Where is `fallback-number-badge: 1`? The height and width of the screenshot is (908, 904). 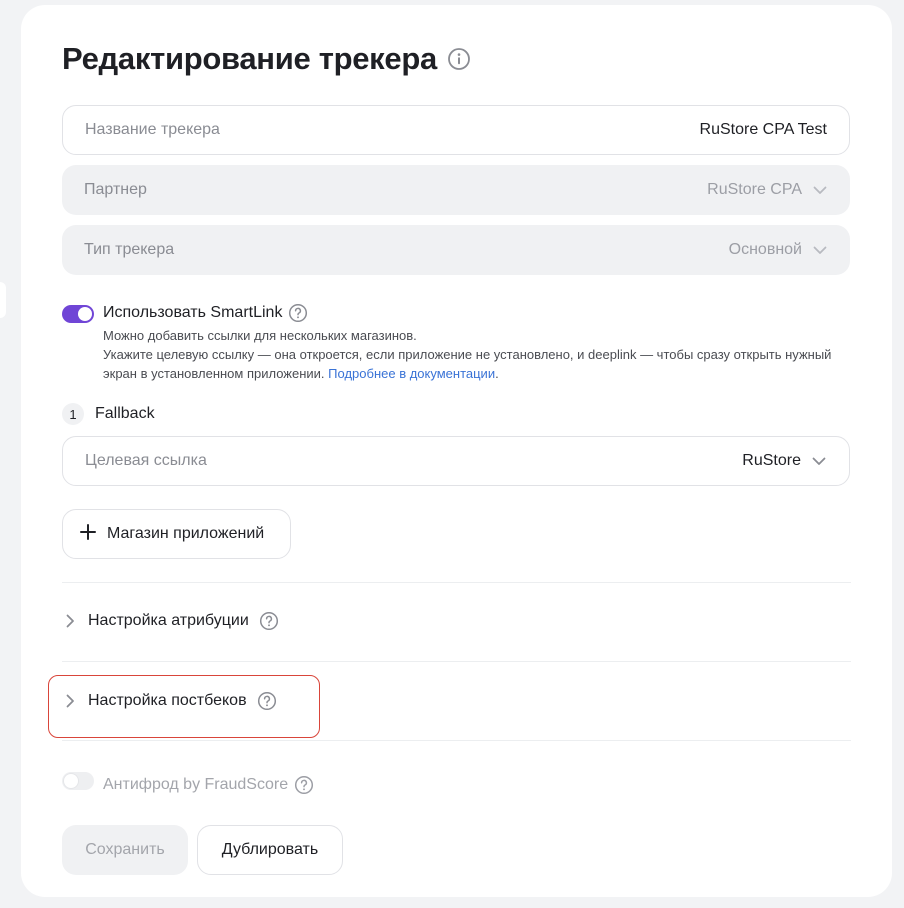
fallback-number-badge: 1 is located at coordinates (73, 414).